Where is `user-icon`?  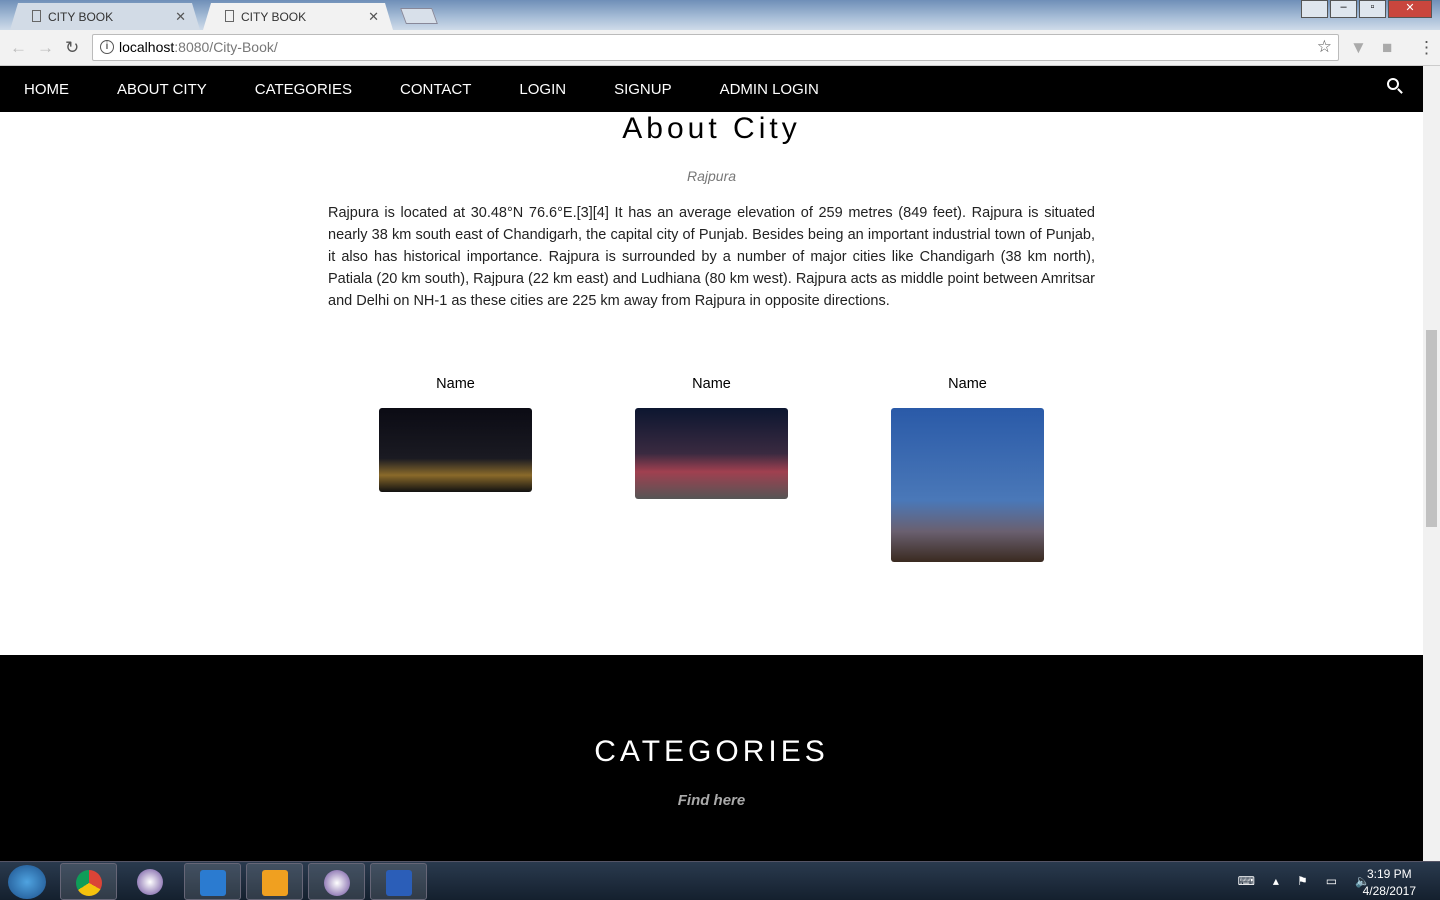 user-icon is located at coordinates (1314, 9).